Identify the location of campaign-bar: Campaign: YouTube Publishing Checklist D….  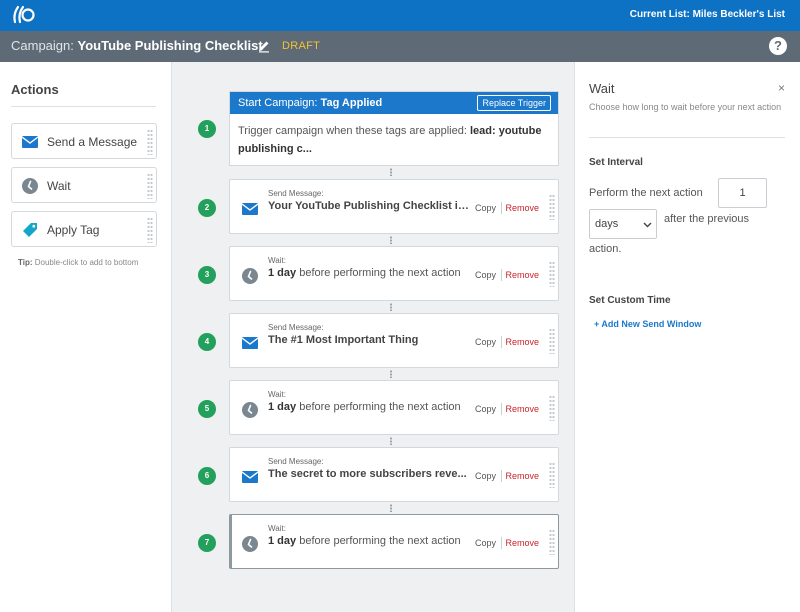
(400, 46).